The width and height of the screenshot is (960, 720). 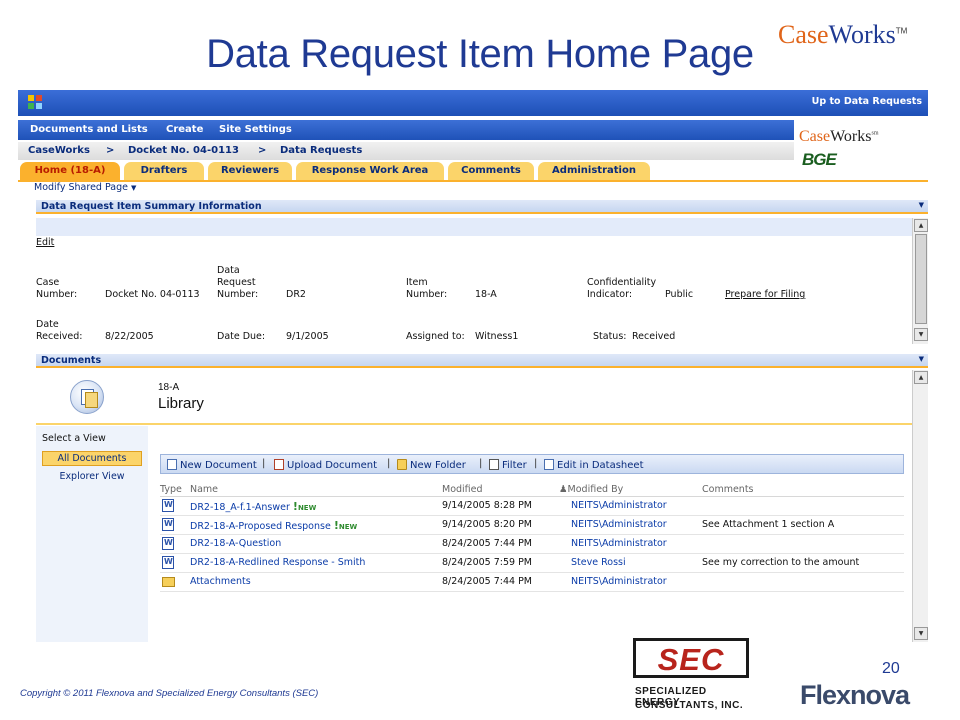 I want to click on person-icon: ♟, so click(x=563, y=489).